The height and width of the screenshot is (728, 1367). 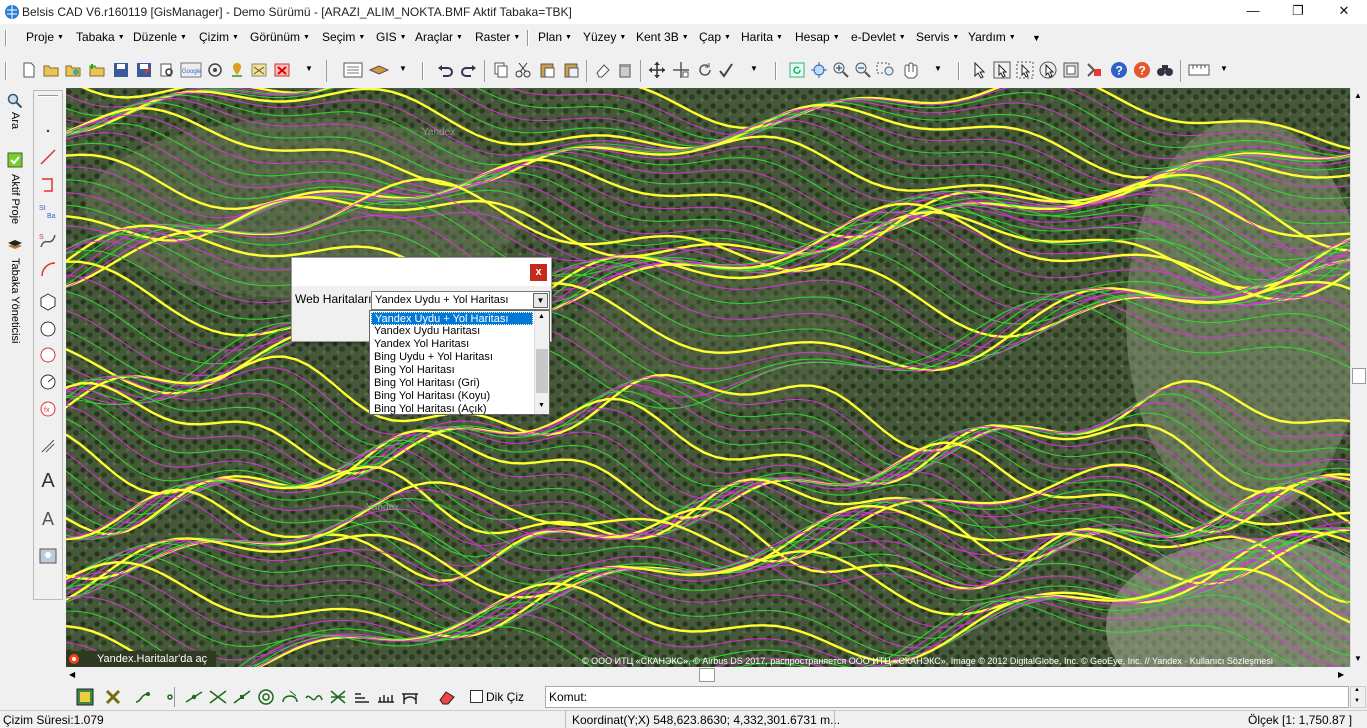 I want to click on dialog-close-button: x, so click(x=538, y=272).